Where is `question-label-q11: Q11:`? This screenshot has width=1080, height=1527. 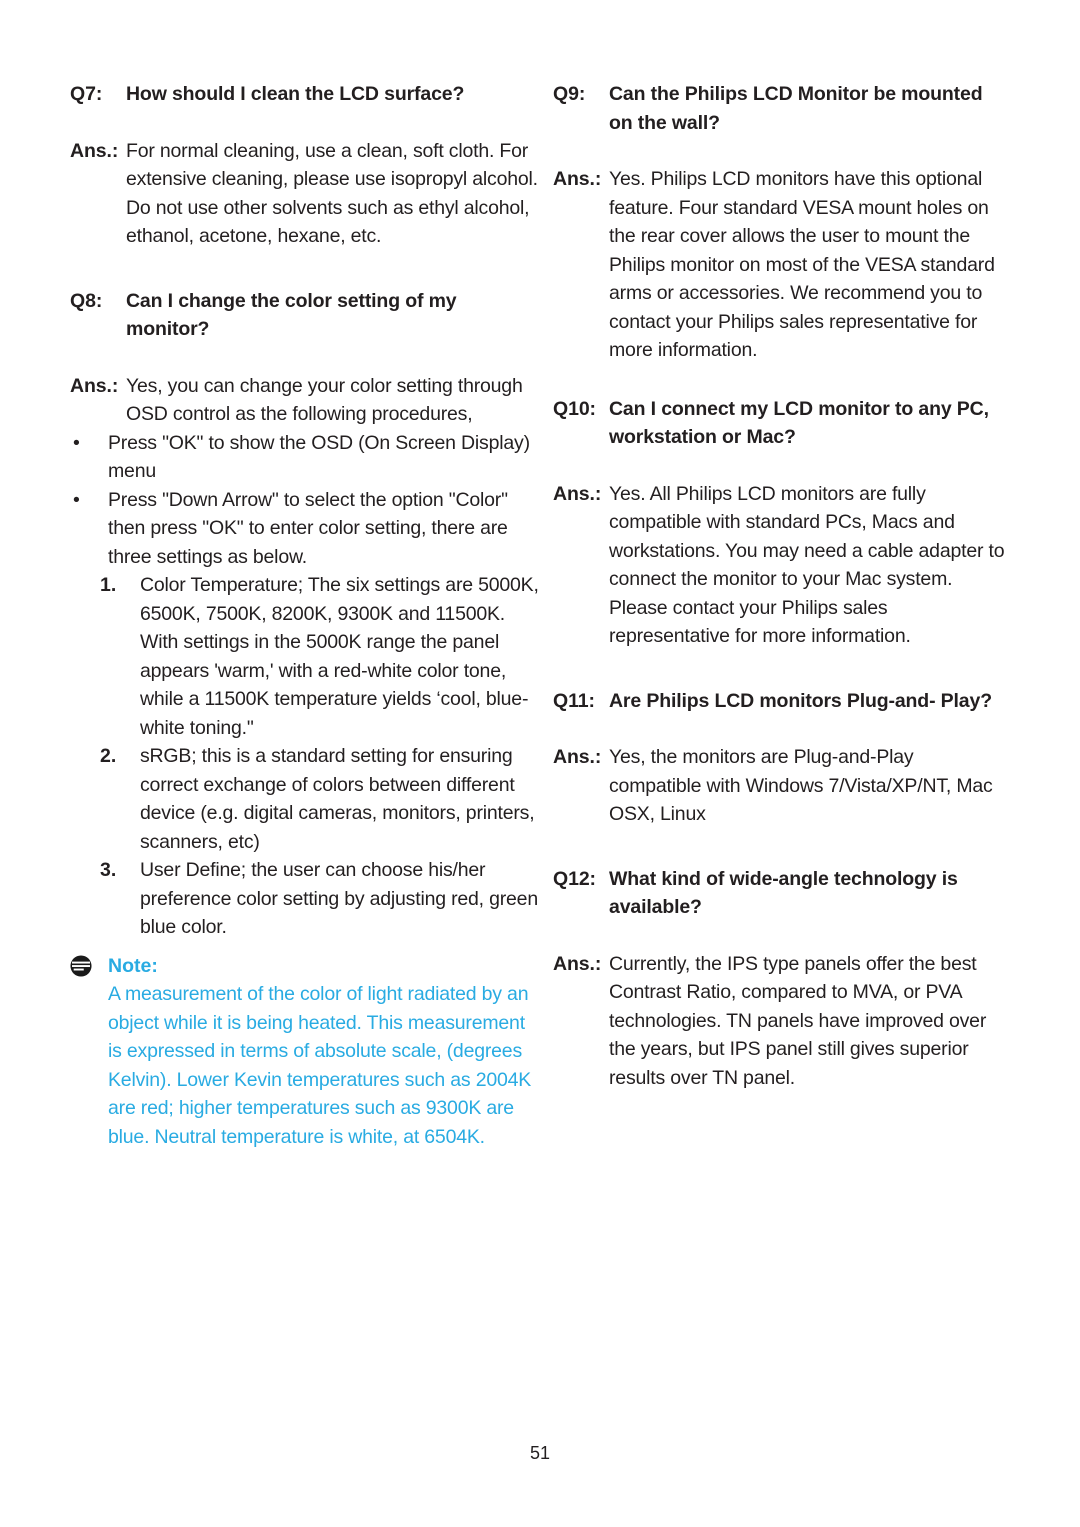 question-label-q11: Q11: is located at coordinates (574, 700).